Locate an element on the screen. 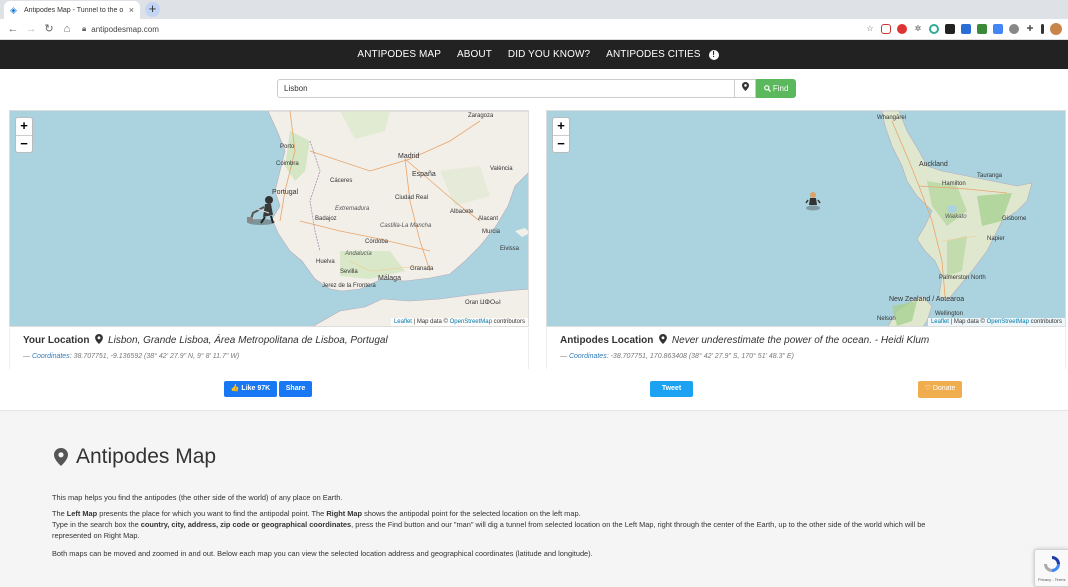 The image size is (1068, 587). extension-square-icon is located at coordinates (950, 29).